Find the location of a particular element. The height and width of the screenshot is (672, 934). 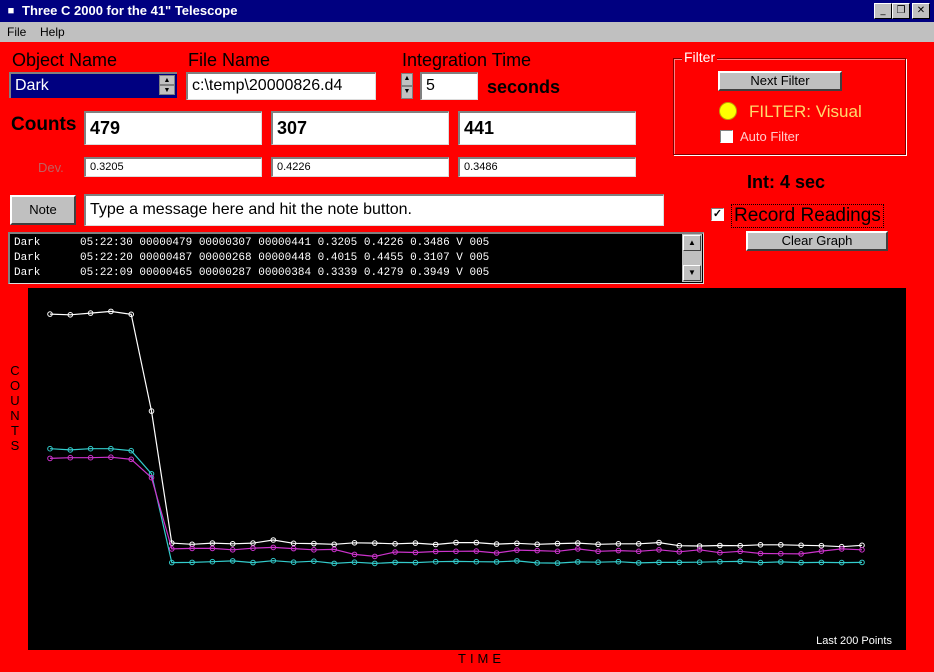

dev-label: Dev. is located at coordinates (51, 167).